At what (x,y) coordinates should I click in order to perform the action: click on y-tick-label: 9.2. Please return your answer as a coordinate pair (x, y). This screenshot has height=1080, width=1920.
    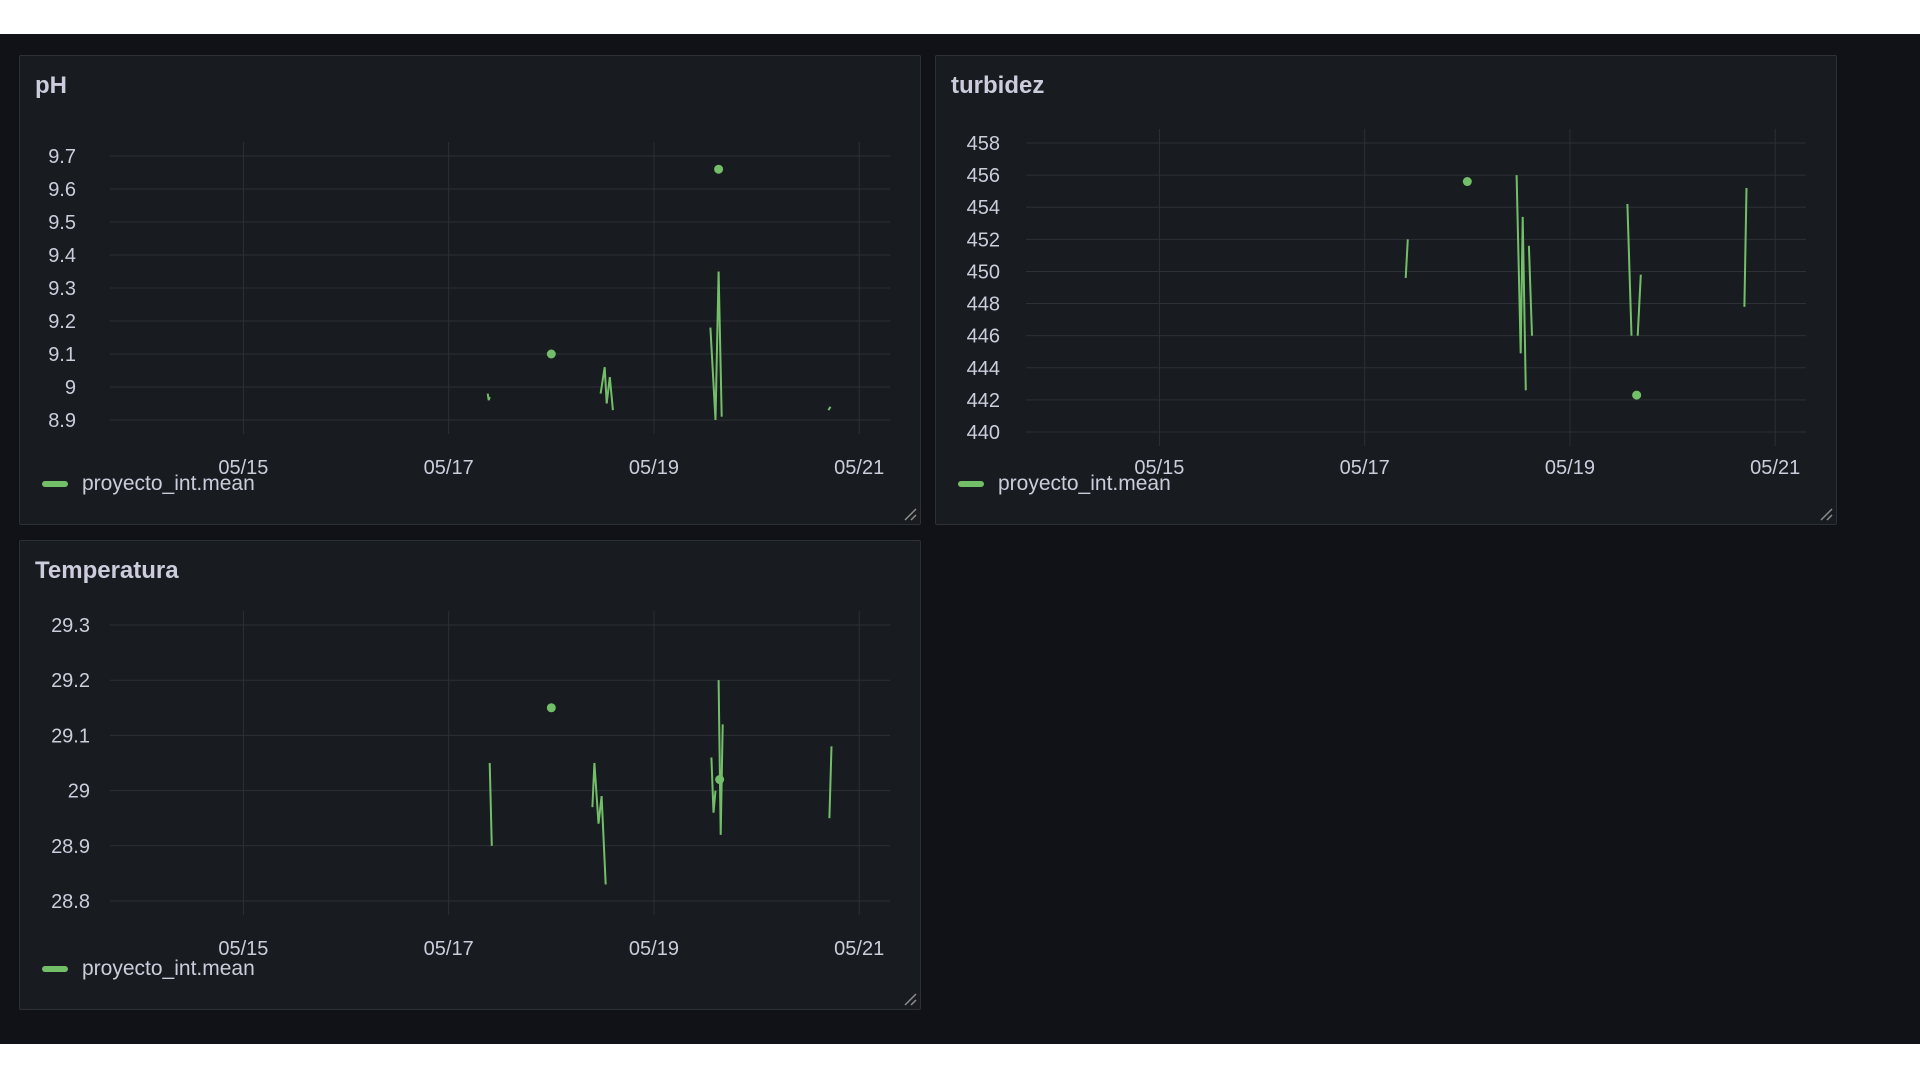
    Looking at the image, I should click on (62, 322).